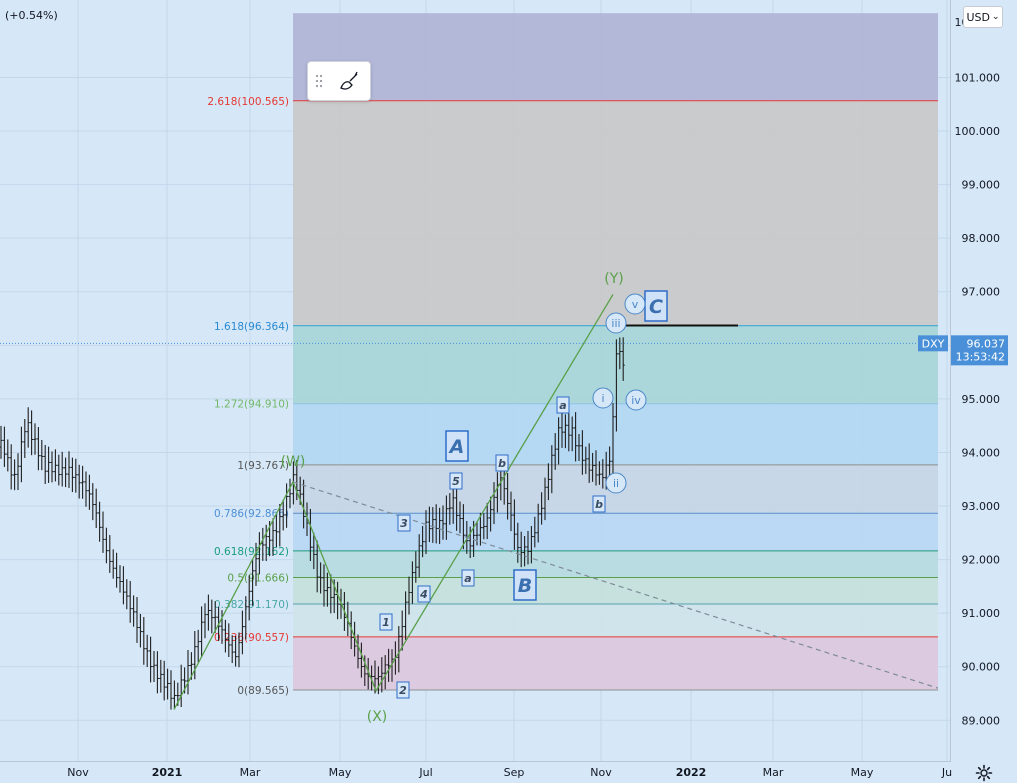  I want to click on x-axis-tick-label: Ju, so click(946, 772).